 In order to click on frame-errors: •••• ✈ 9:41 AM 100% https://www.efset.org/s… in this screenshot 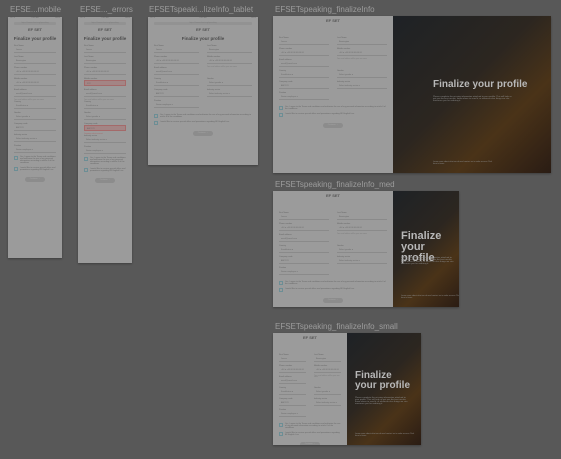, I will do `click(105, 140)`.